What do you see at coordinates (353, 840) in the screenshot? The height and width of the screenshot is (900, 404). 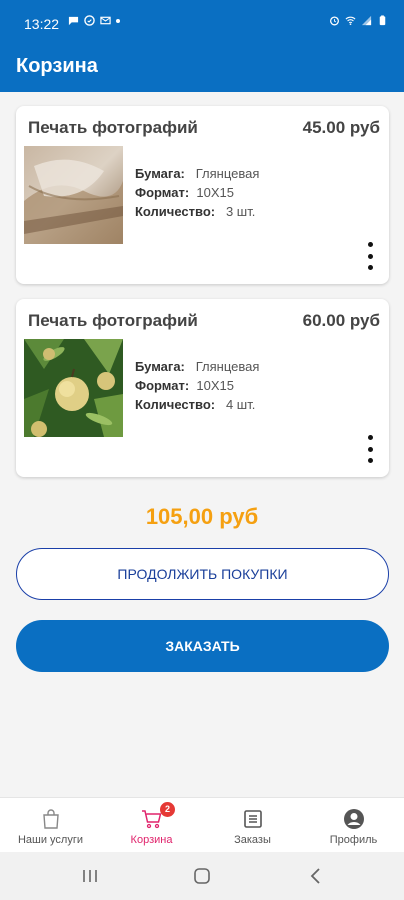 I see `nav-label: Профиль` at bounding box center [353, 840].